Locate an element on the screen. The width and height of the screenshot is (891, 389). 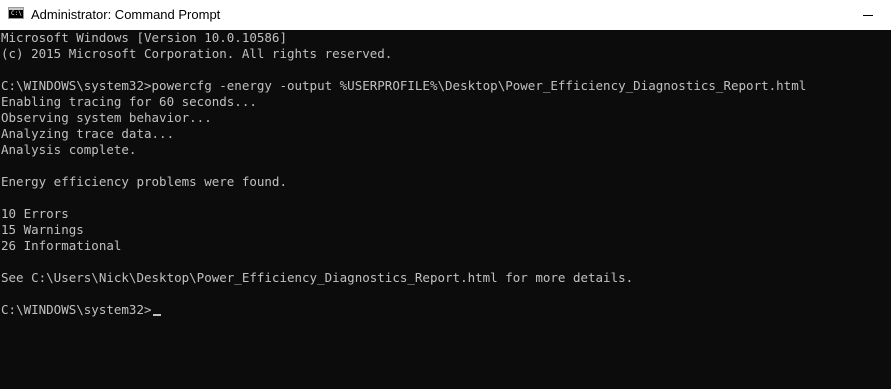
console-line: 26 Informational is located at coordinates (61, 245).